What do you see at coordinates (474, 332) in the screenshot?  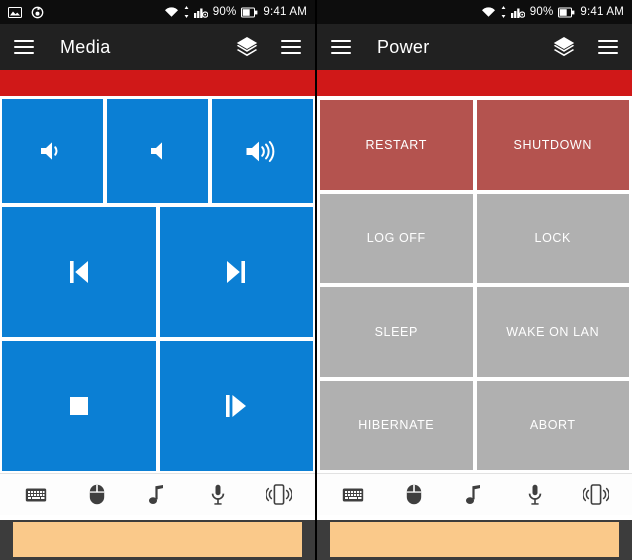 I see `power-row-3: SLEEP WAKE ON LAN` at bounding box center [474, 332].